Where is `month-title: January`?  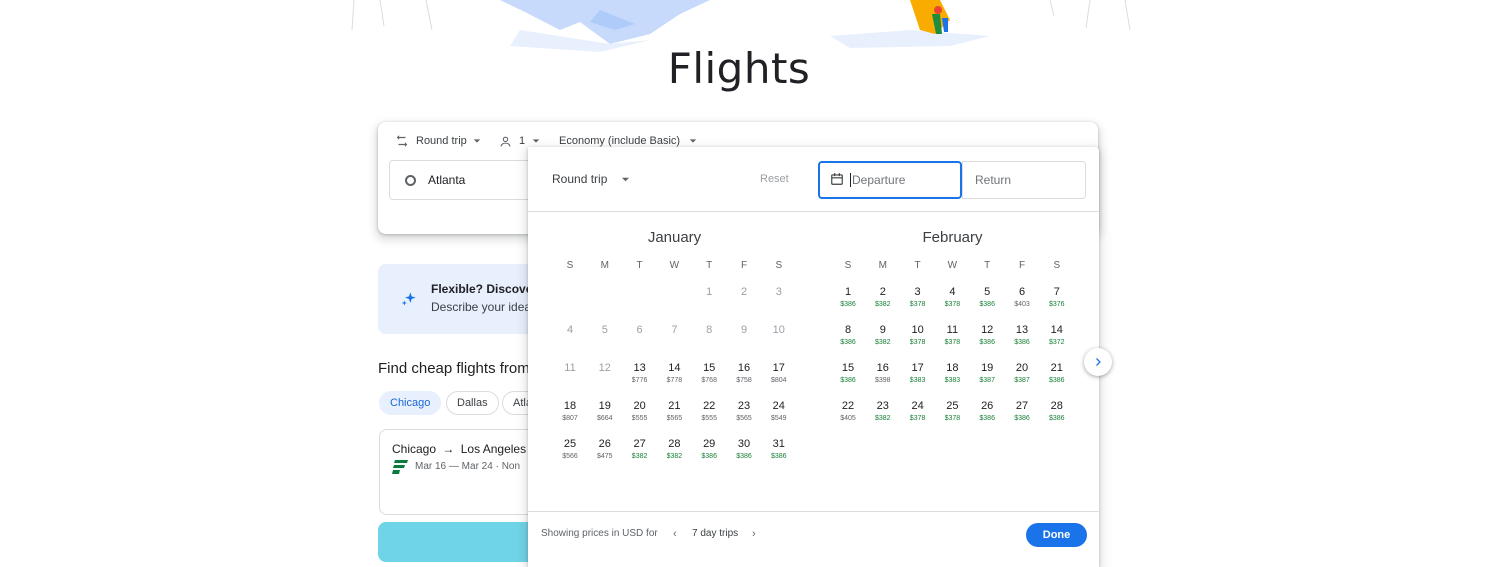
month-title: January is located at coordinates (674, 237).